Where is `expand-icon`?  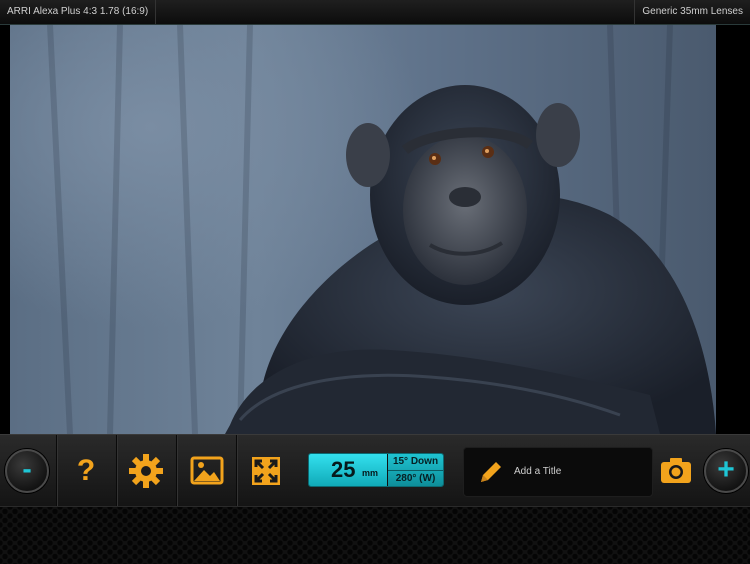 expand-icon is located at coordinates (266, 471).